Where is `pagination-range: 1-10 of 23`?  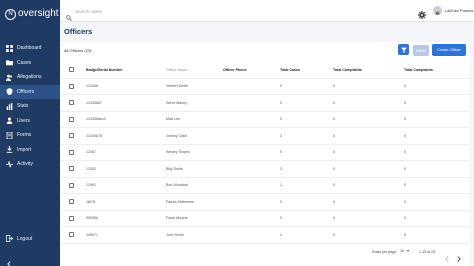 pagination-range: 1-10 of 23 is located at coordinates (427, 252).